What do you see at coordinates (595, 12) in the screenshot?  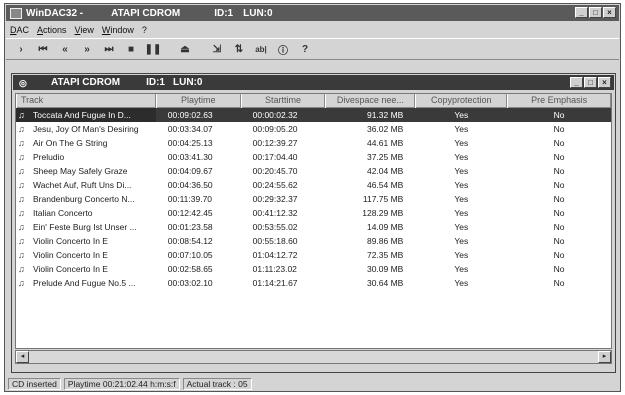 I see `maximize-button: □` at bounding box center [595, 12].